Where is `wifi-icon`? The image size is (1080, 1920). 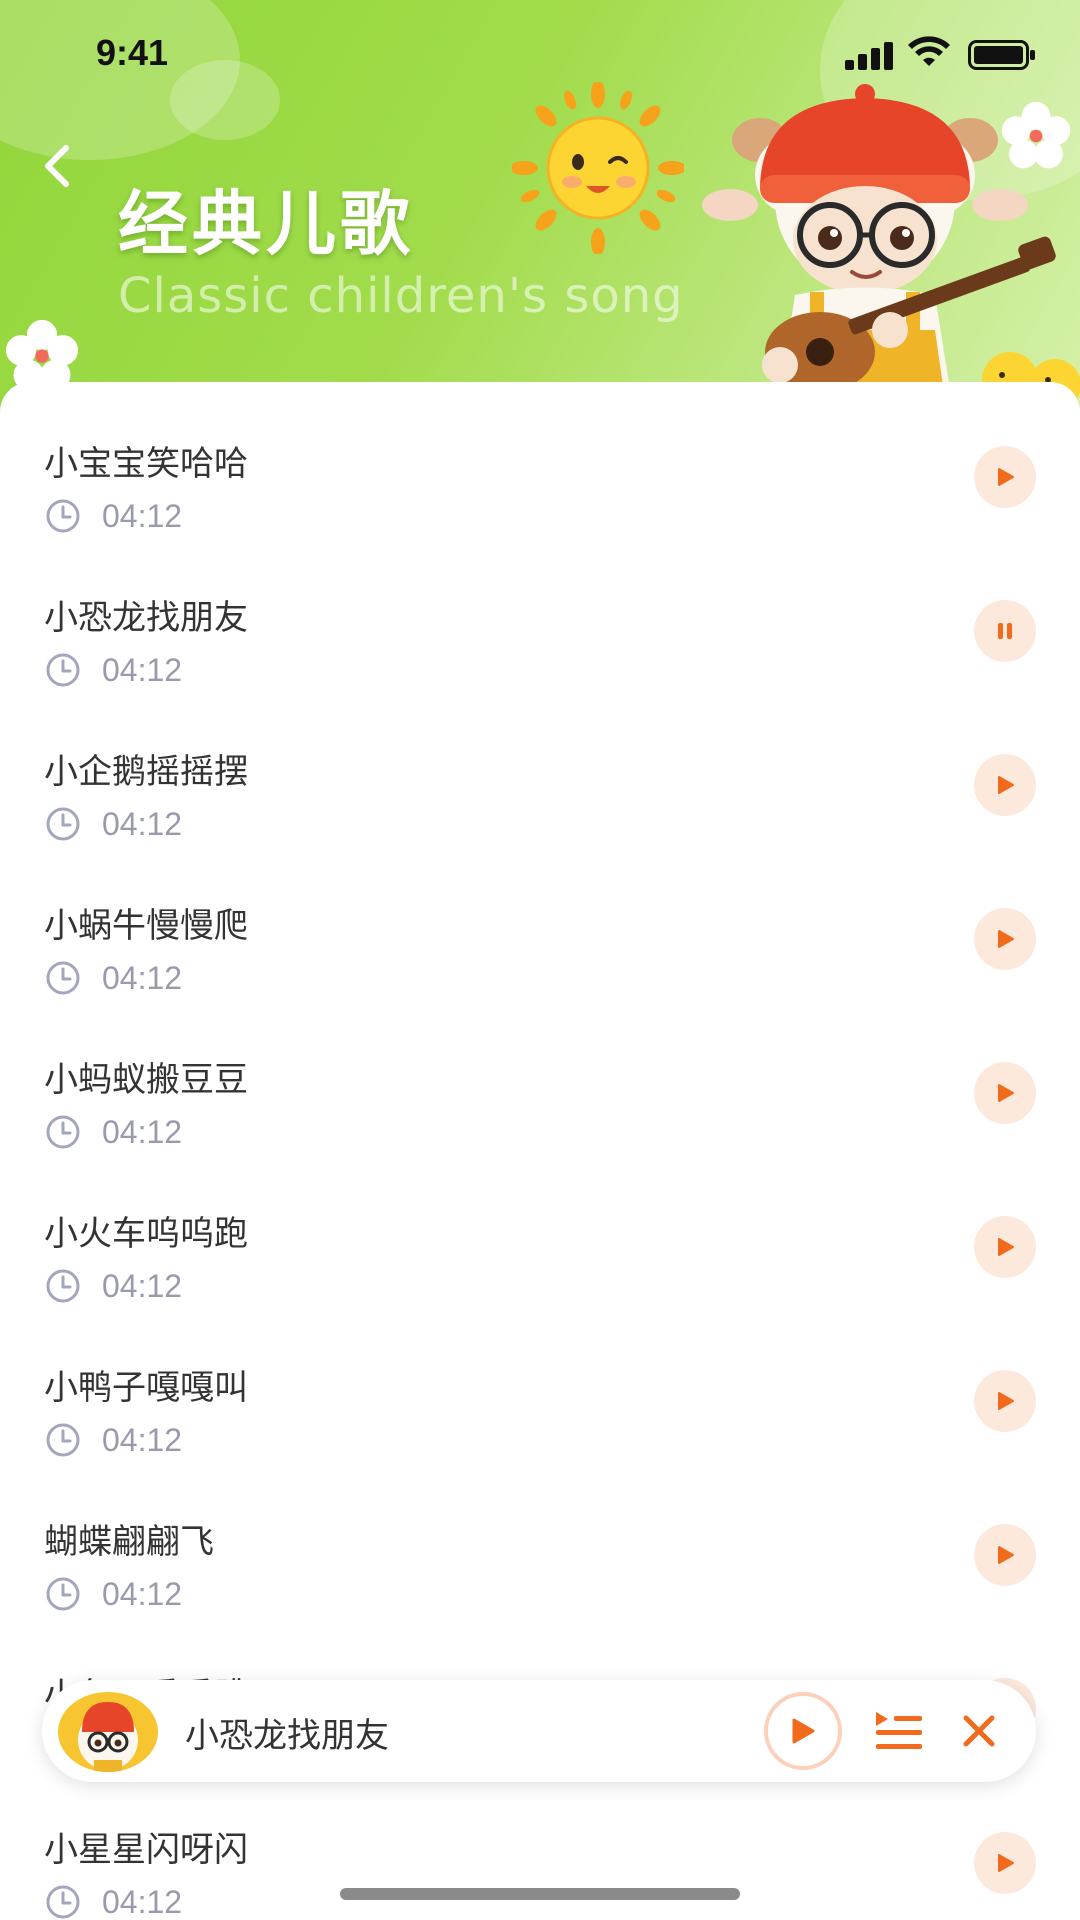
wifi-icon is located at coordinates (929, 51).